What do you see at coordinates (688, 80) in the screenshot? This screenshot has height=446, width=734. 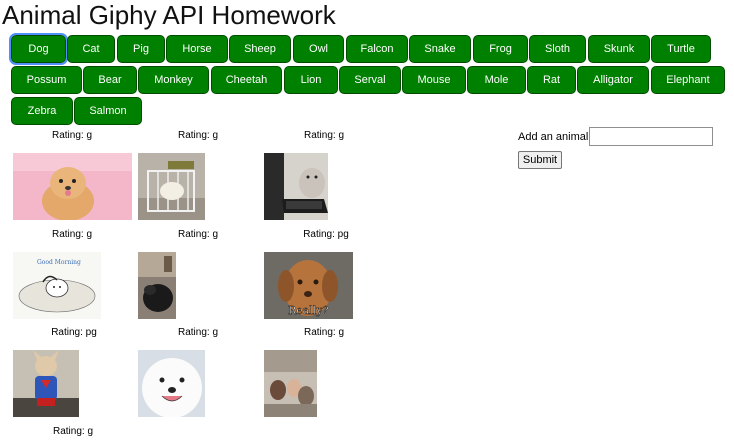 I see `animal-button-elephant: Elephant` at bounding box center [688, 80].